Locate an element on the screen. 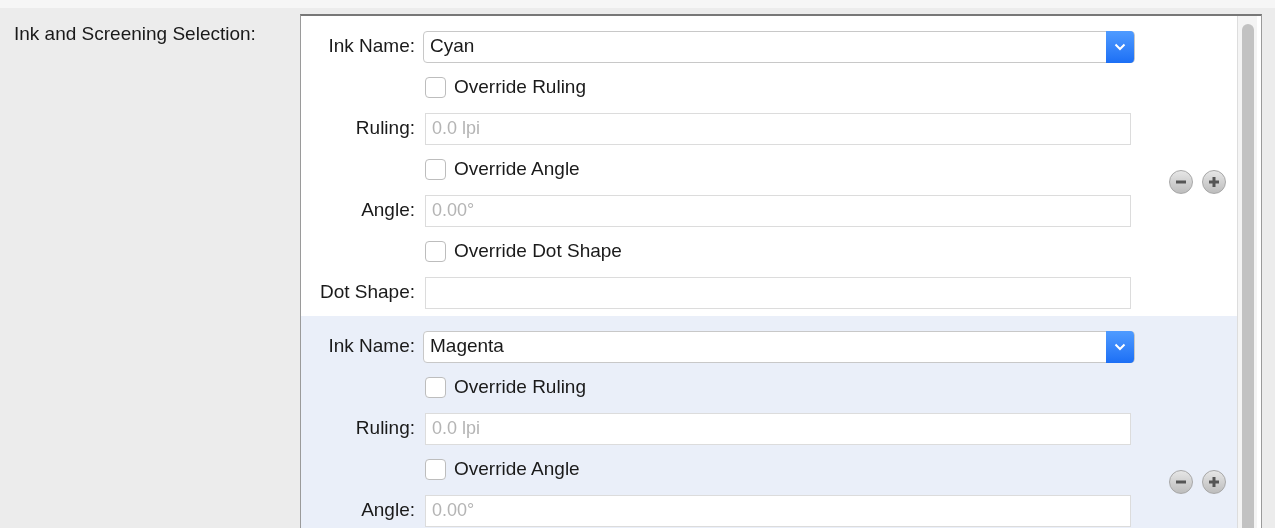 This screenshot has height=528, width=1275. ink-name-dropdown: Cyan is located at coordinates (779, 46).